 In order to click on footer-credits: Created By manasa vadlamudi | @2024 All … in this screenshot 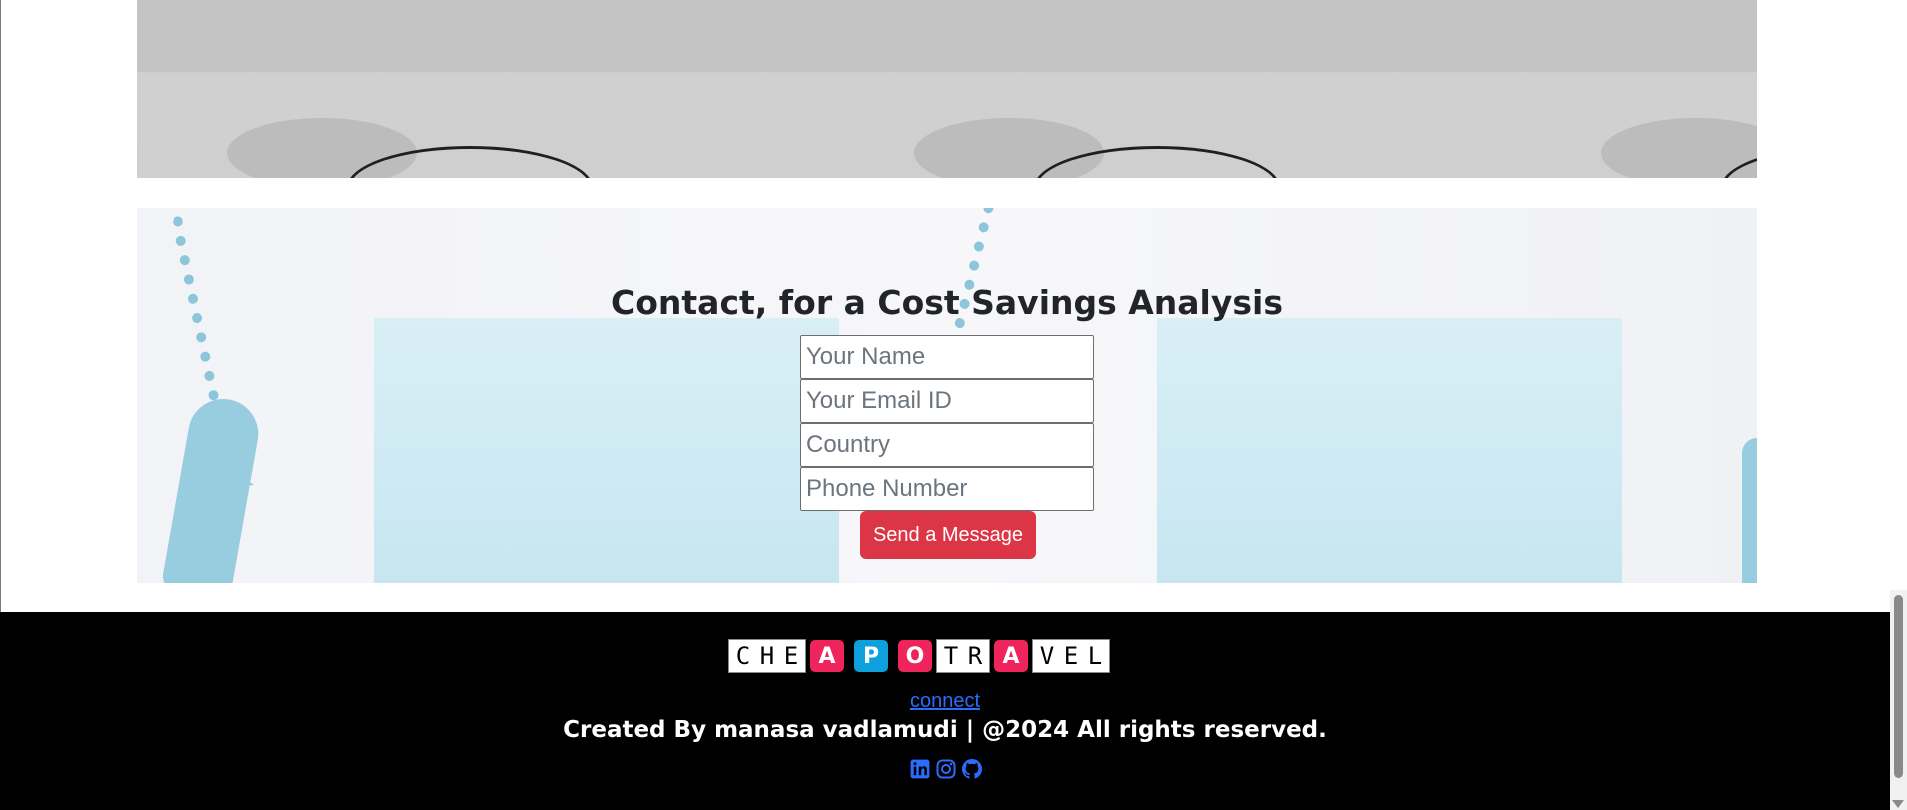, I will do `click(945, 730)`.